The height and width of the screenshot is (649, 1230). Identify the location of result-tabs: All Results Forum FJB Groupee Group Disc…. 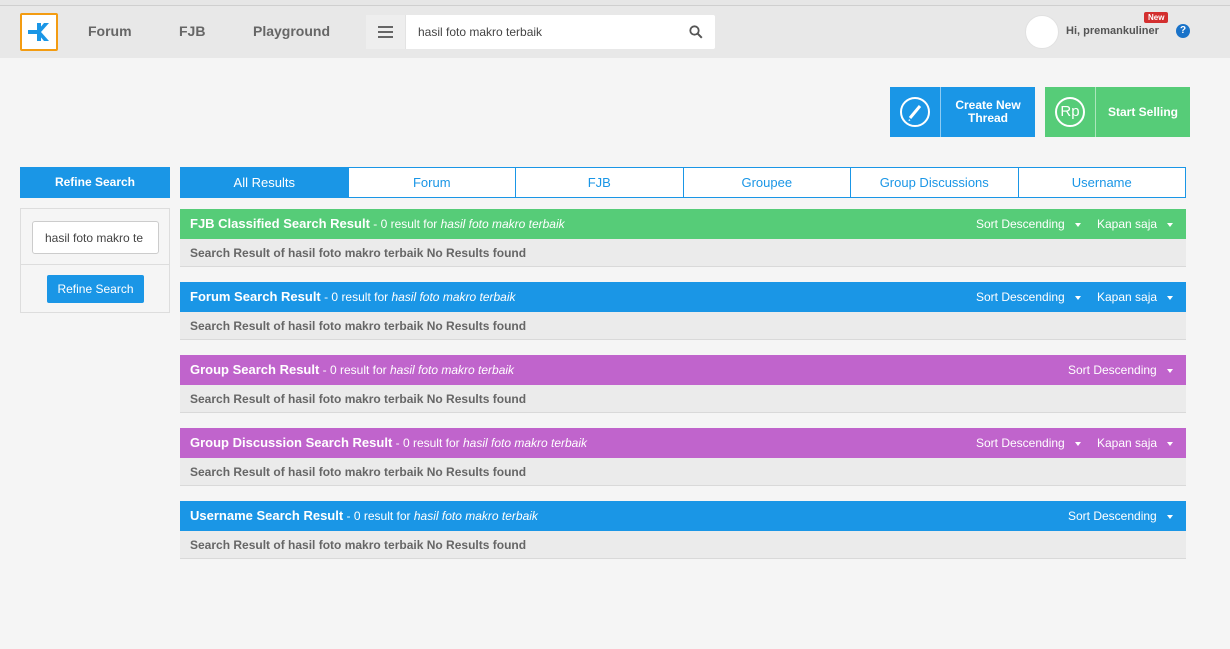
(683, 182).